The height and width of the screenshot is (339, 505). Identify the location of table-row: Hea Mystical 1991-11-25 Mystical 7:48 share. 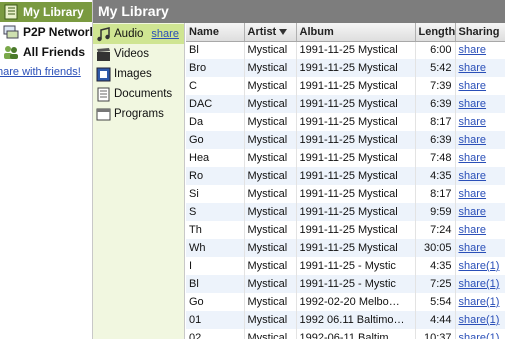
(345, 158).